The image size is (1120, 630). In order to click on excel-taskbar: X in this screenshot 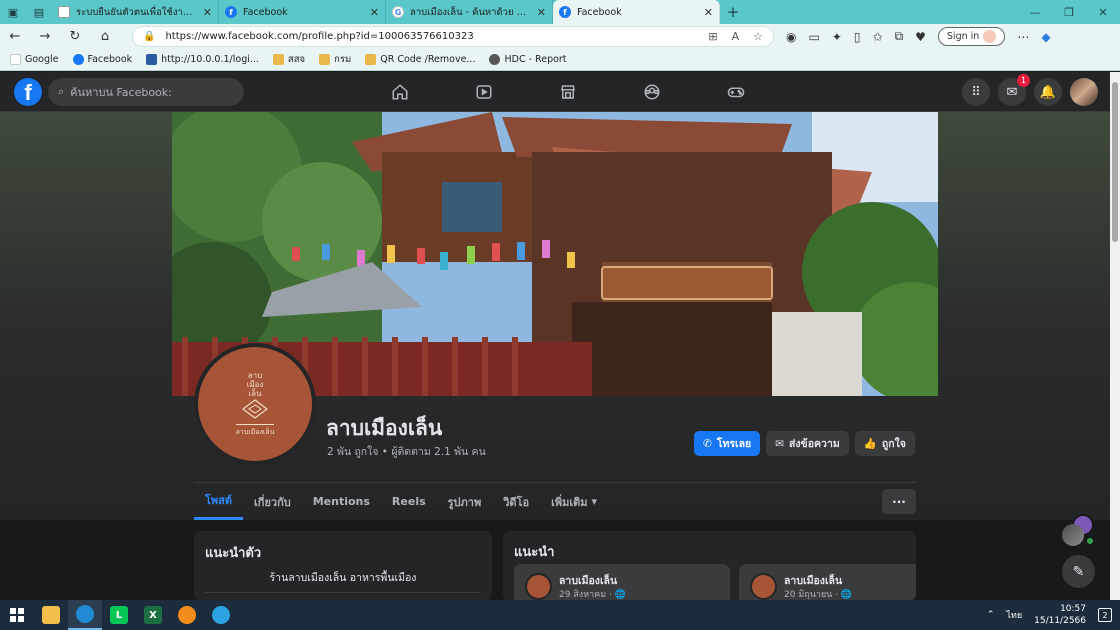, I will do `click(153, 615)`.